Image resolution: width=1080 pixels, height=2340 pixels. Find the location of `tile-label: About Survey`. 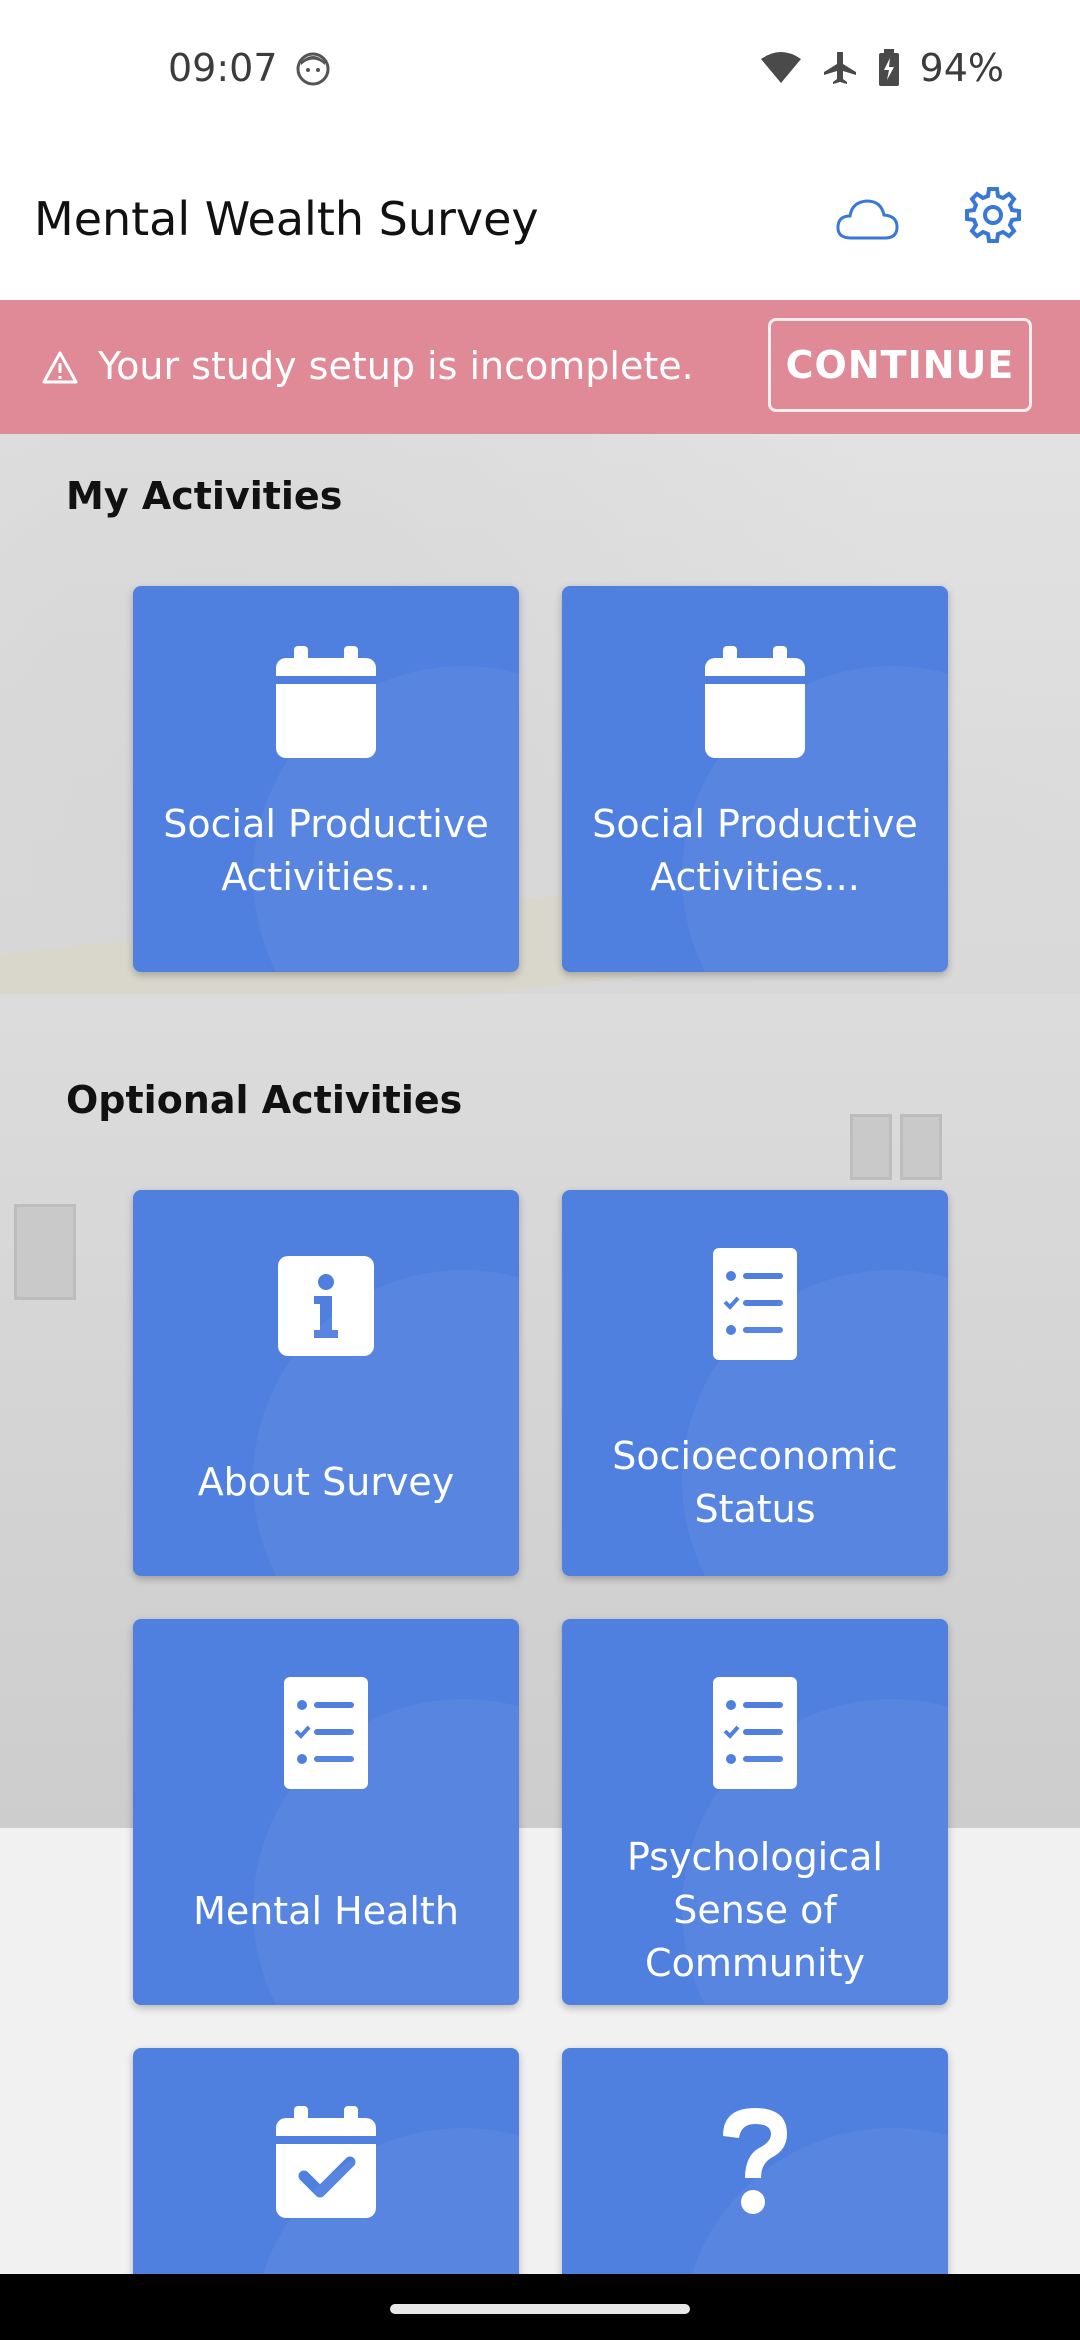

tile-label: About Survey is located at coordinates (326, 1482).